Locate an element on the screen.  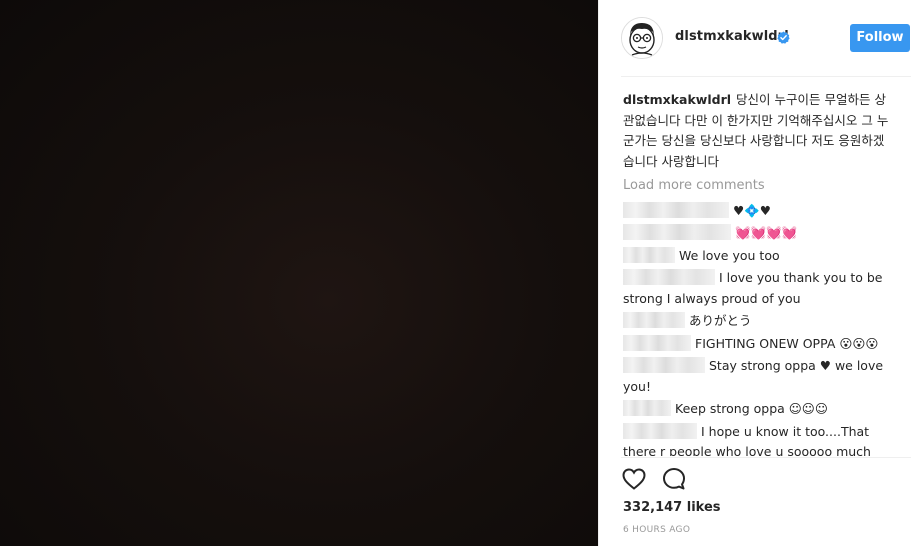
caption-username: dlstmxkakwldrl is located at coordinates (677, 99).